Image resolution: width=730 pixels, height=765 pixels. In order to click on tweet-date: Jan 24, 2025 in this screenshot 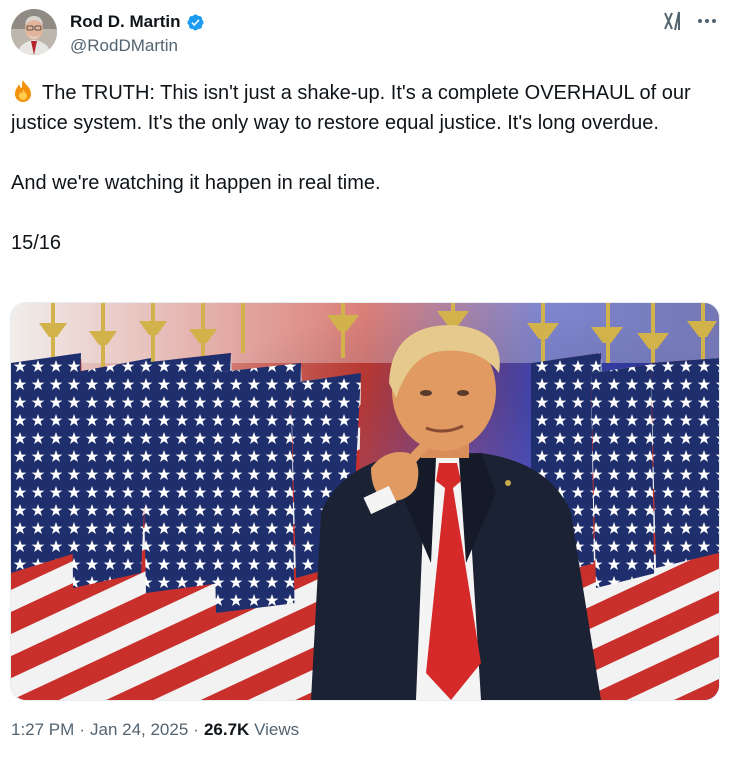, I will do `click(139, 730)`.